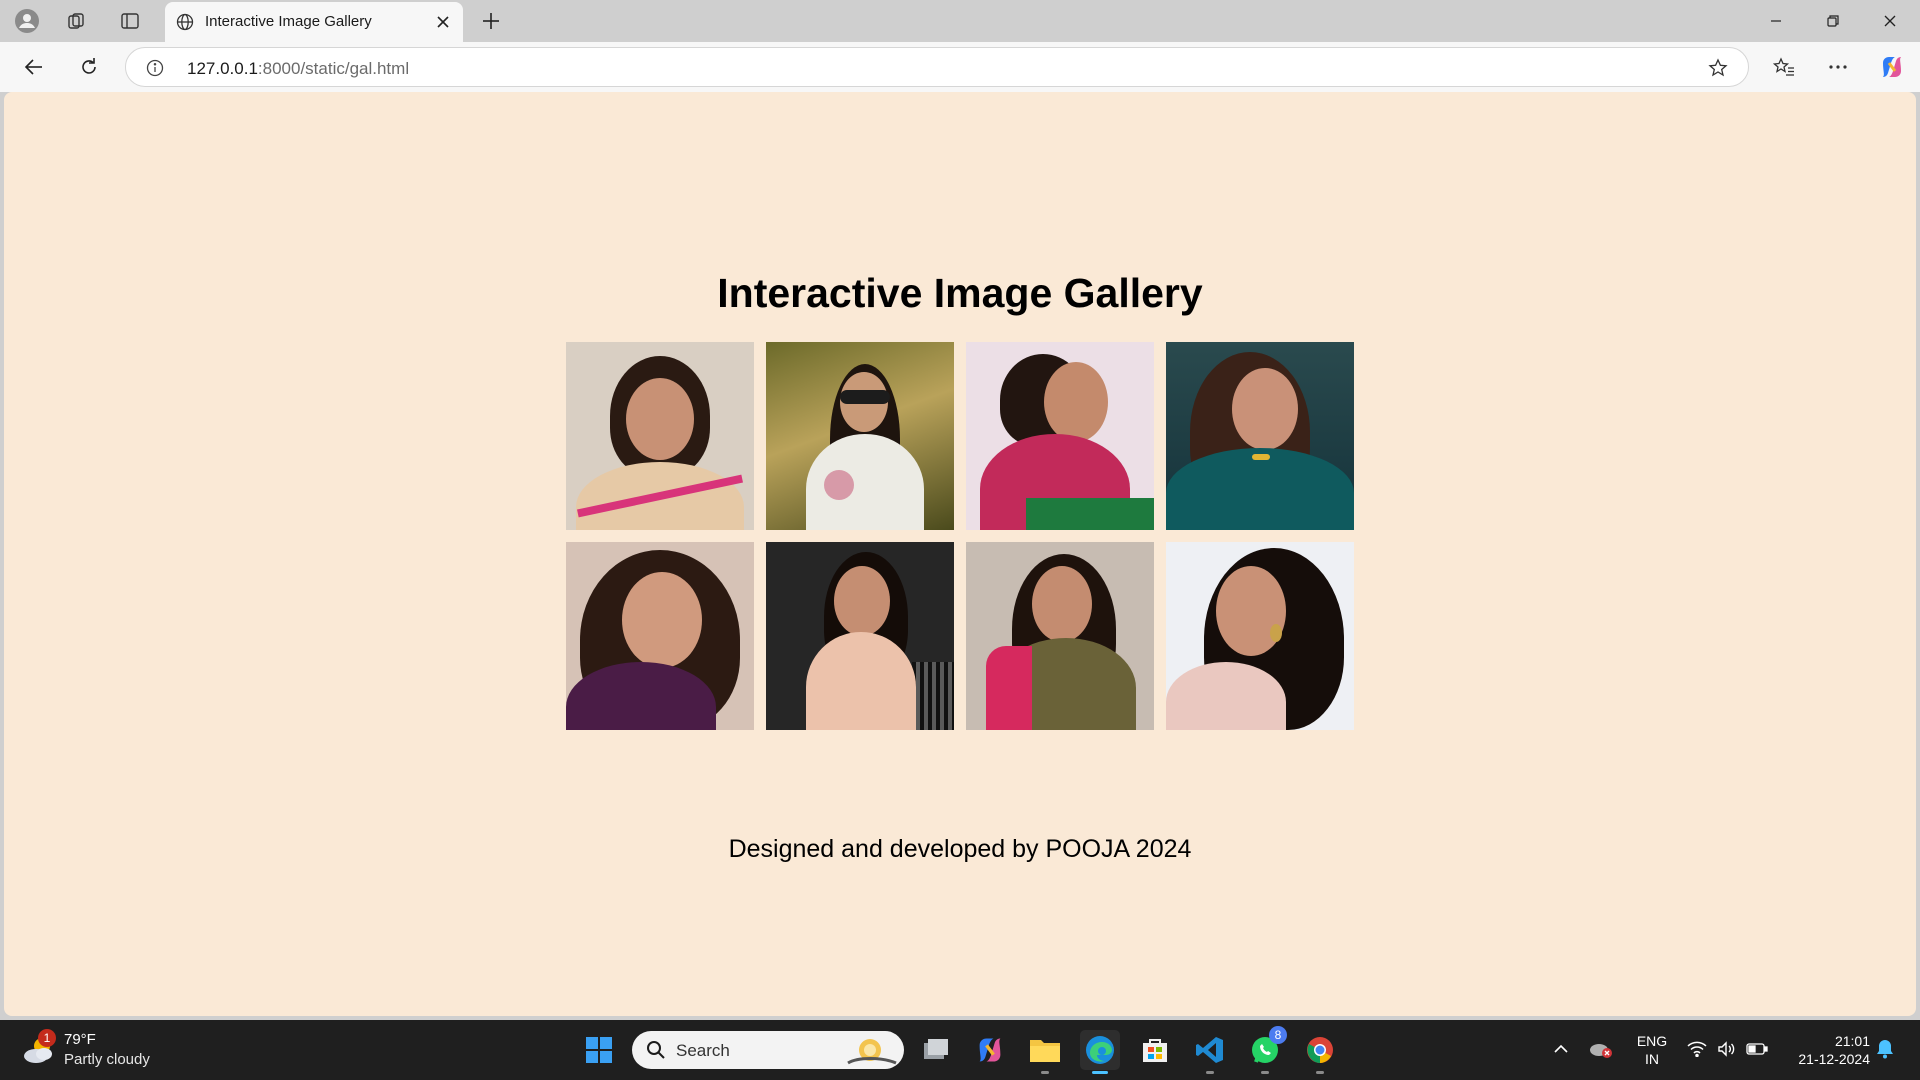 The height and width of the screenshot is (1080, 1920). I want to click on search-highlight-icon, so click(872, 1052).